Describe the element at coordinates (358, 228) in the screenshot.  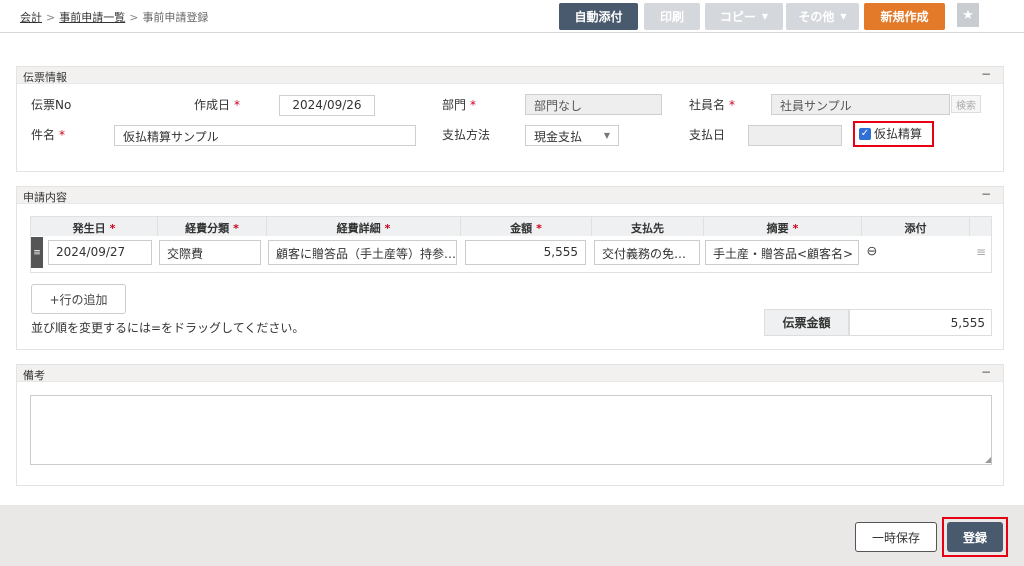
I see `column-detail-label: 経費詳細` at that location.